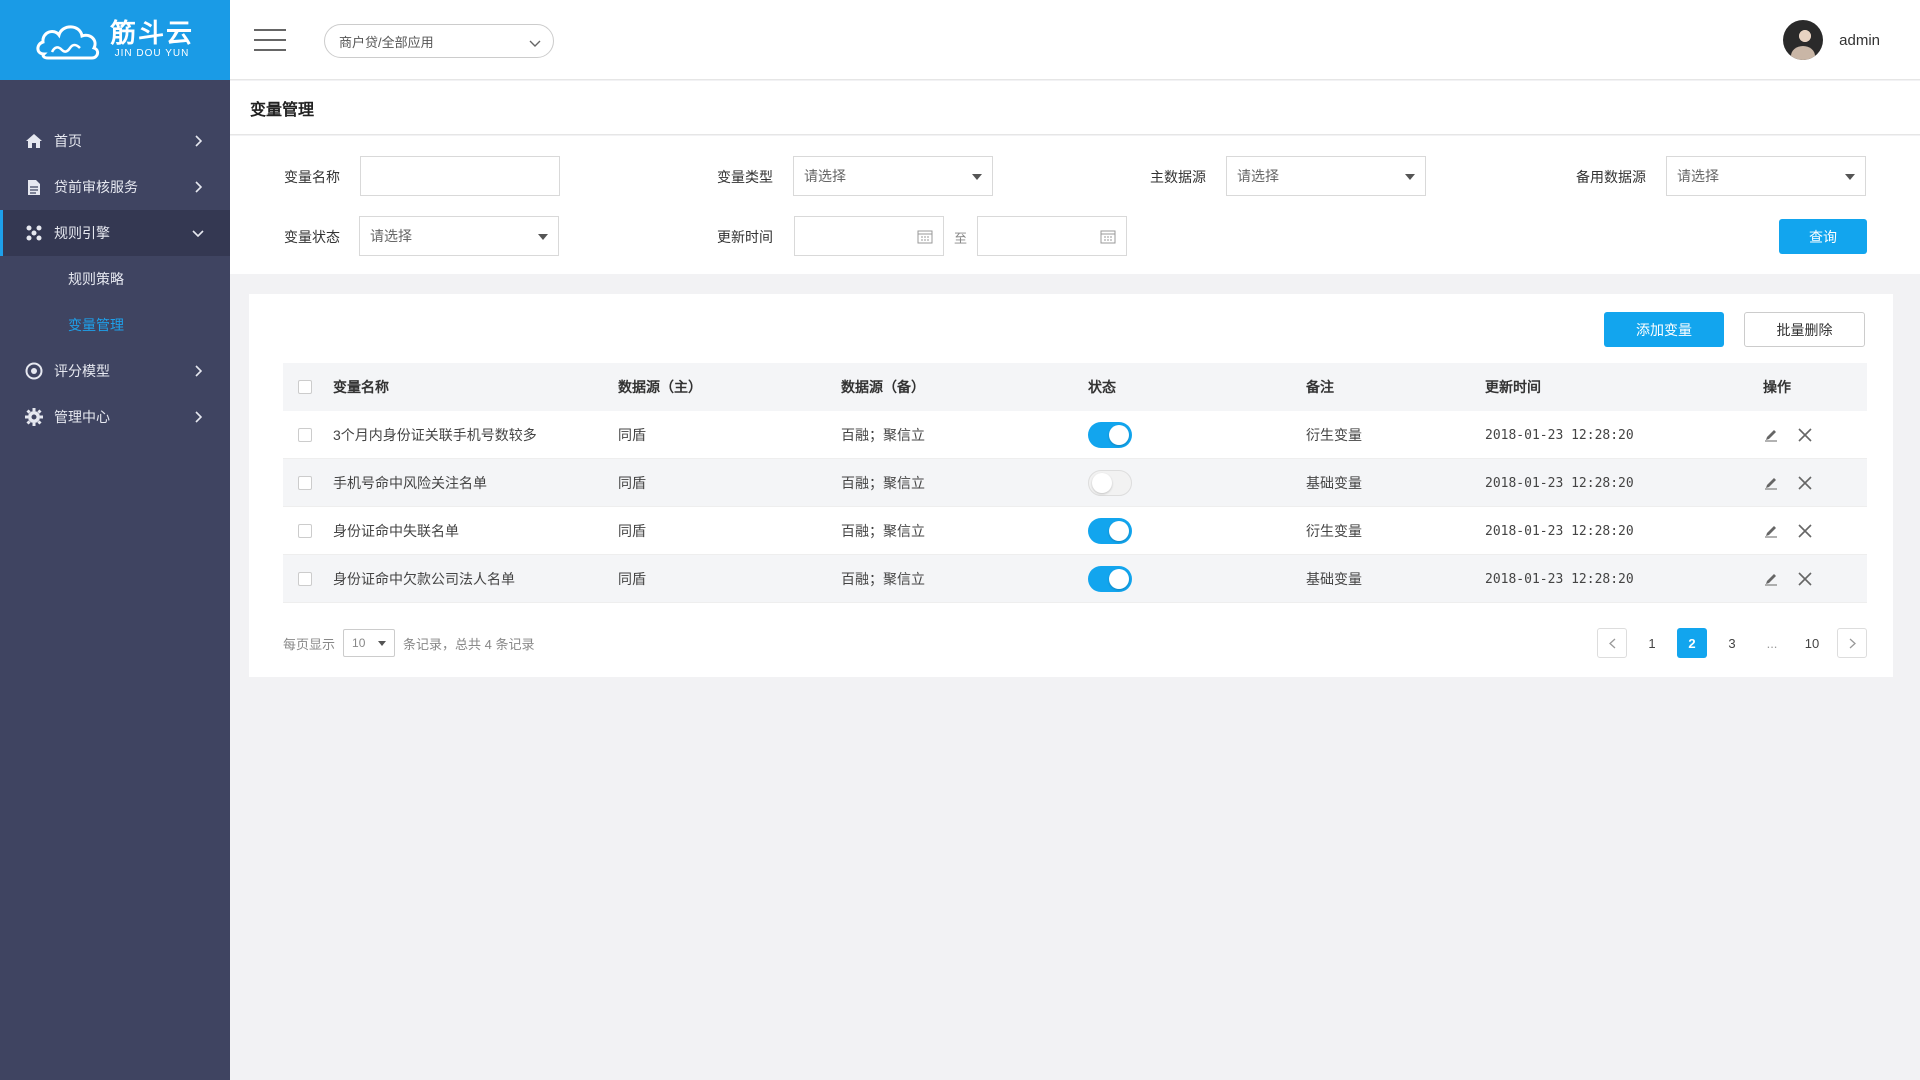 The image size is (1920, 1080). What do you see at coordinates (1075, 40) in the screenshot?
I see `top-header: 商户贷/全部应用 admin` at bounding box center [1075, 40].